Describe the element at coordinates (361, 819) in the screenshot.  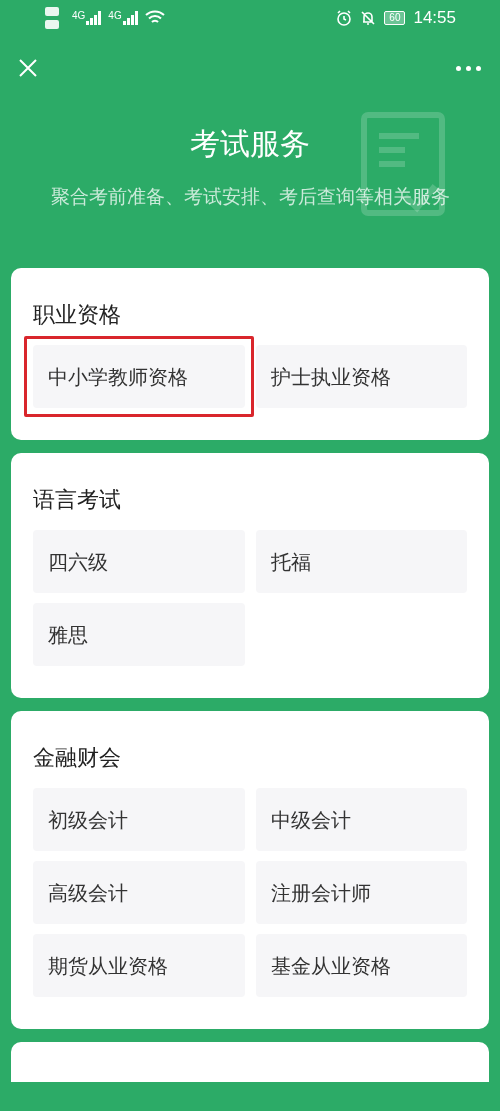
I see `exam-item-button: 中级会计` at that location.